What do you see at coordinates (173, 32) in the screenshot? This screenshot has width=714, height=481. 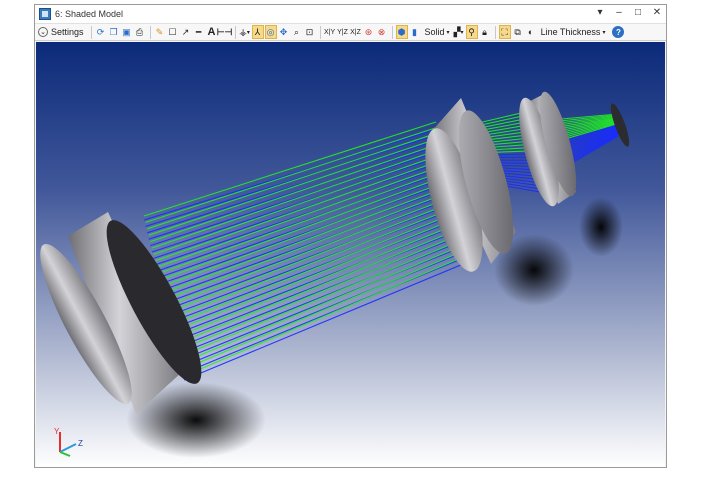 I see `rectangle-icon: ☐` at bounding box center [173, 32].